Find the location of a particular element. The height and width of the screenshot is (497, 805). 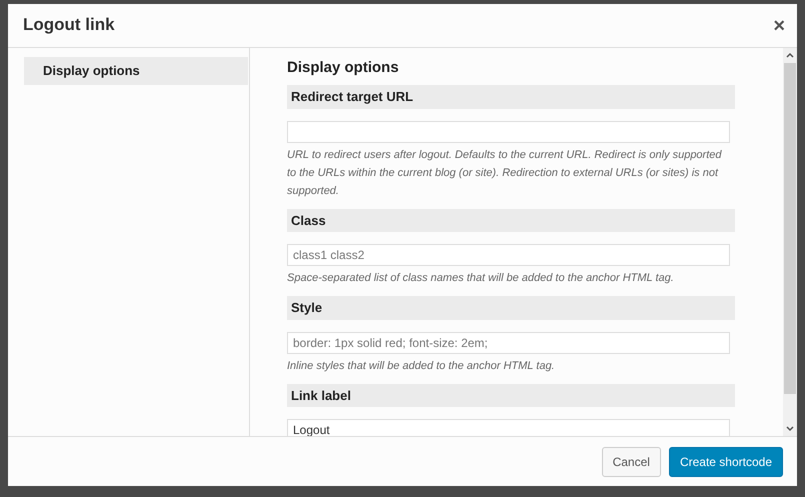

cancel-button: Cancel is located at coordinates (631, 461).